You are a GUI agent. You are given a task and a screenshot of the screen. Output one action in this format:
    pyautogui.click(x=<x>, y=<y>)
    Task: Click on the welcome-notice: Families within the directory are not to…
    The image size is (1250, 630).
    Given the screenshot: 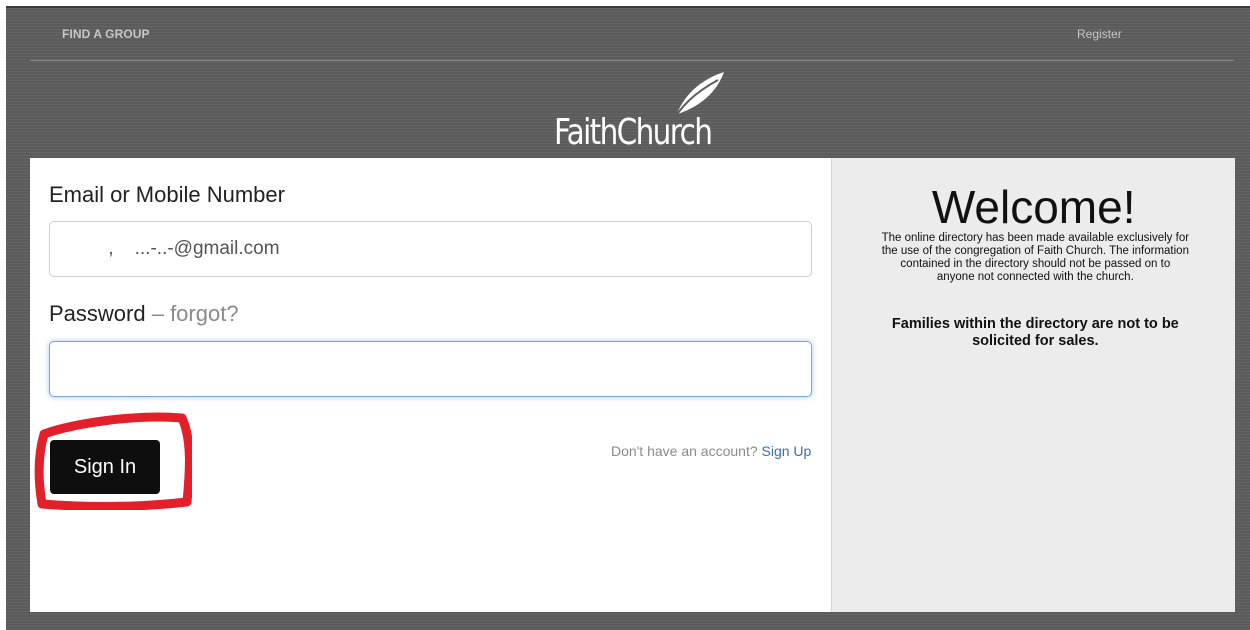 What is the action you would take?
    pyautogui.click(x=1035, y=332)
    